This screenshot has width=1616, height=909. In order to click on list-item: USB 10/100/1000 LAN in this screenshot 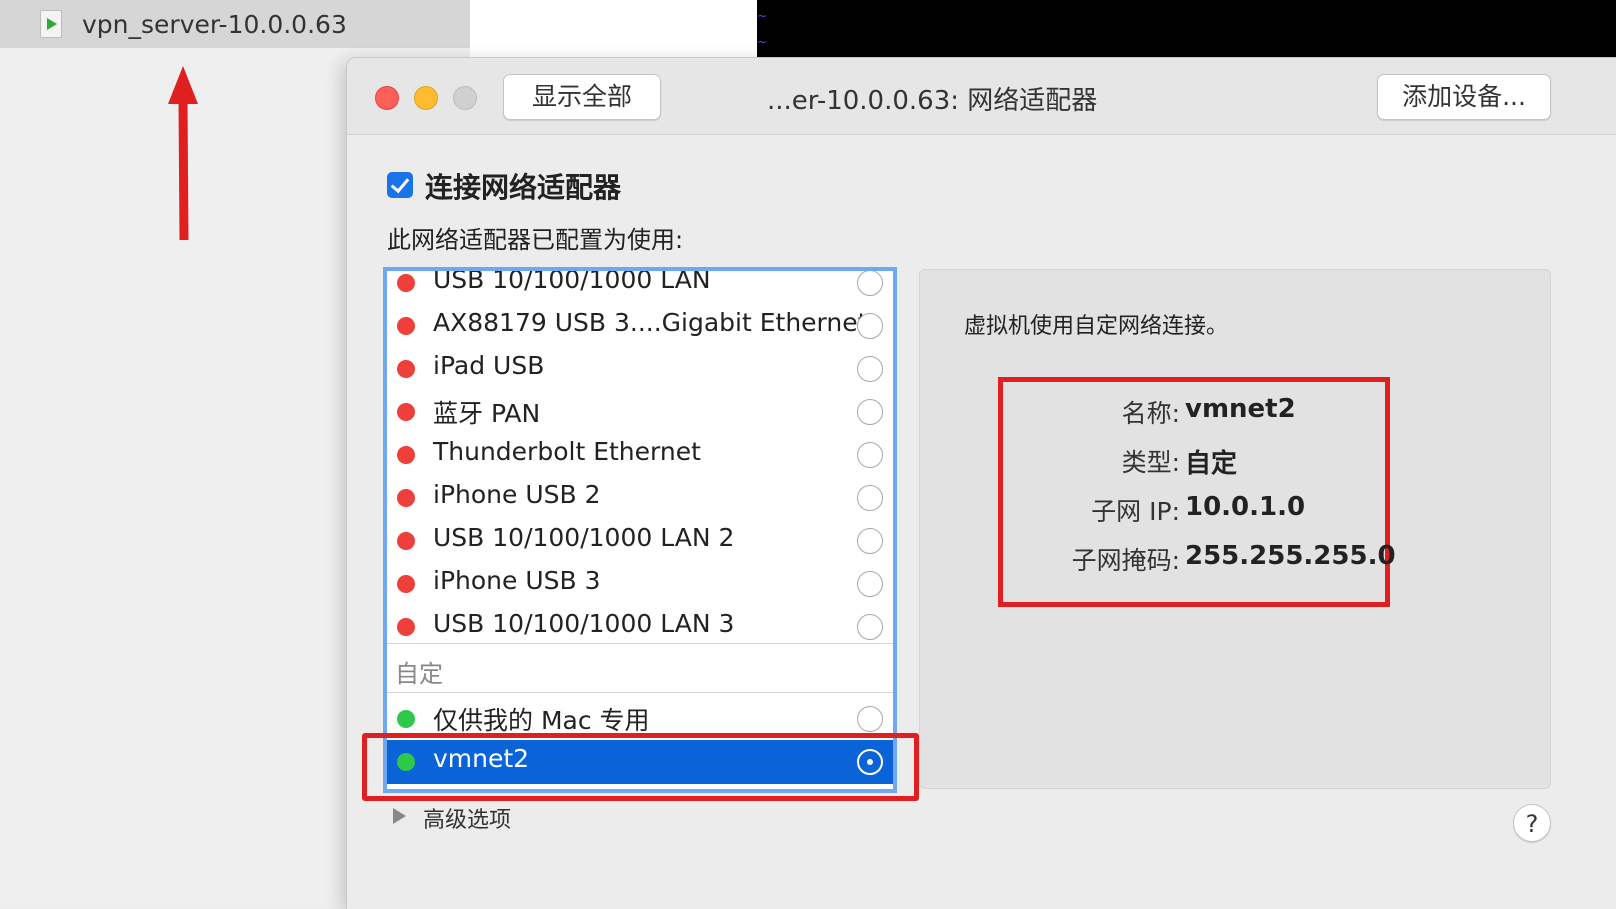, I will do `click(640, 286)`.